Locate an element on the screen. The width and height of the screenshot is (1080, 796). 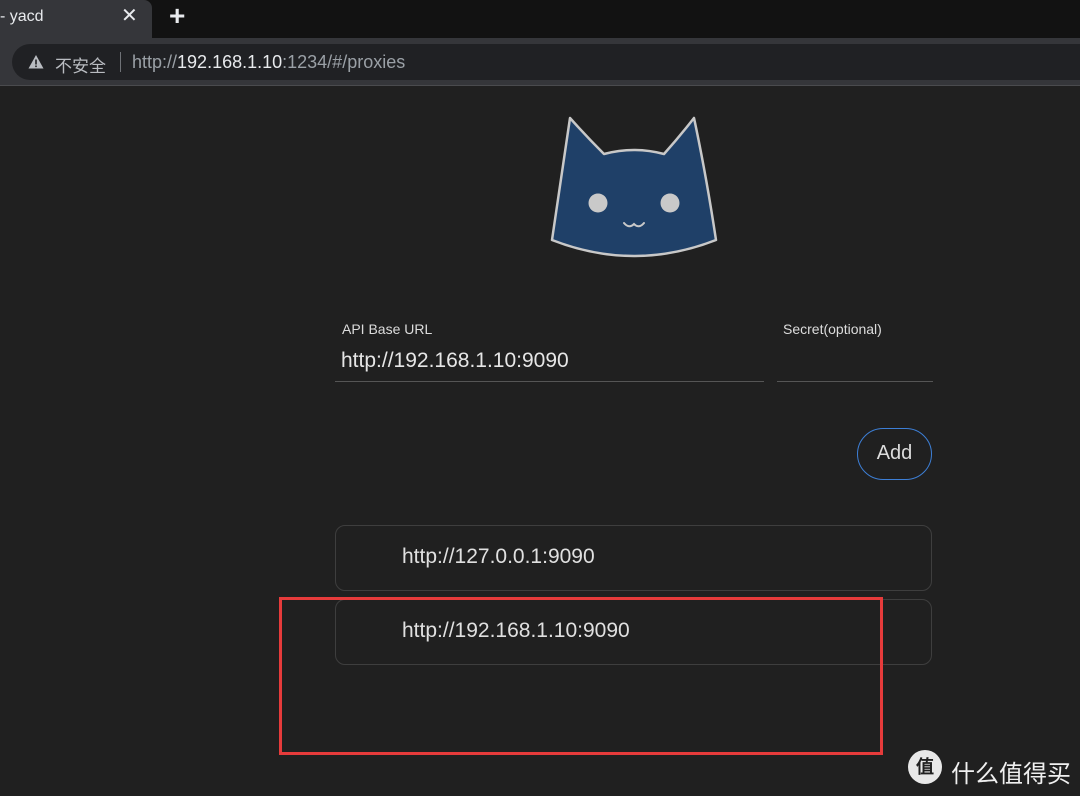
backend-list-item: http://127.0.0.1:9090 is located at coordinates (633, 558).